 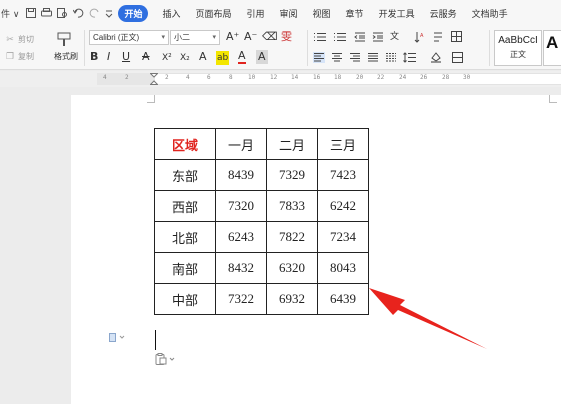 I want to click on align-left-icon, so click(x=319, y=57).